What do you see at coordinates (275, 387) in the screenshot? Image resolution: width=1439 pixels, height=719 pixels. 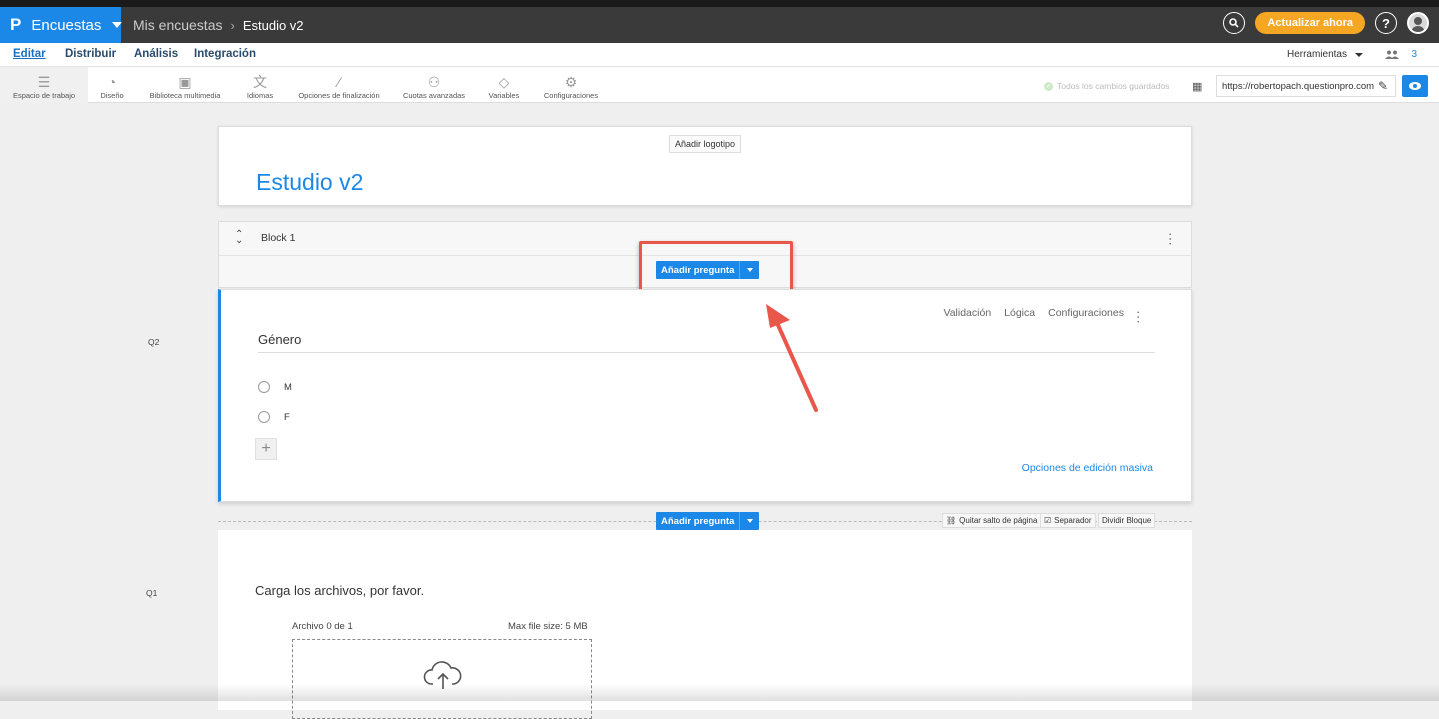 I see `answer-option: M` at bounding box center [275, 387].